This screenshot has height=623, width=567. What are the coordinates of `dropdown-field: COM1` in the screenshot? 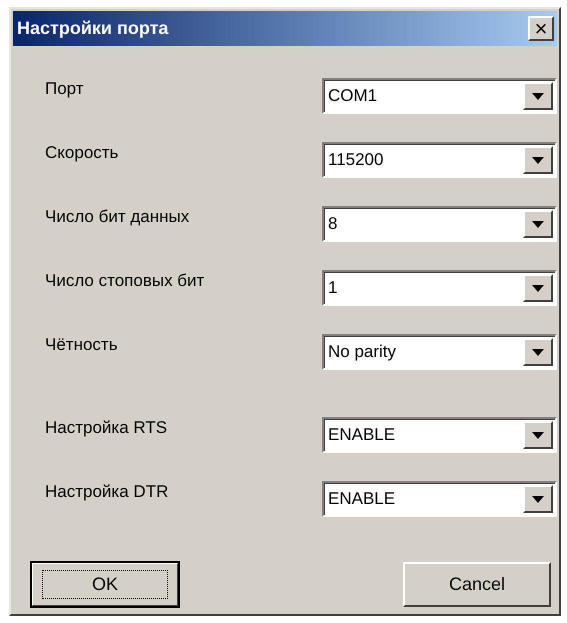 It's located at (439, 96).